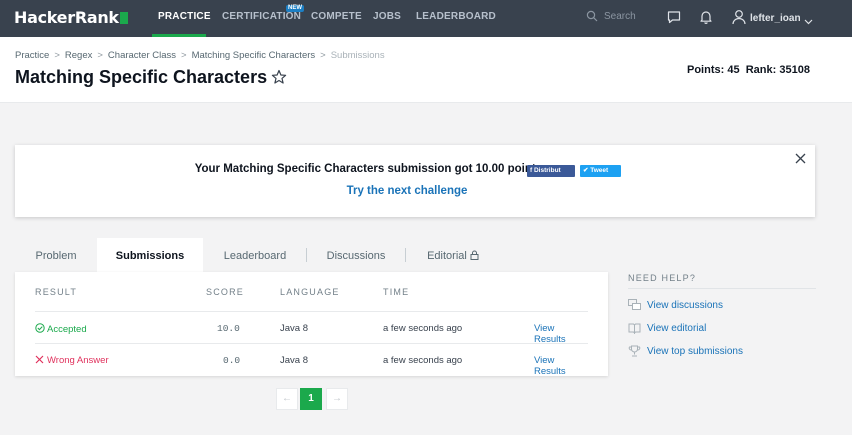 Image resolution: width=852 pixels, height=435 pixels. Describe the element at coordinates (733, 70) in the screenshot. I see `points-value: 45` at that location.